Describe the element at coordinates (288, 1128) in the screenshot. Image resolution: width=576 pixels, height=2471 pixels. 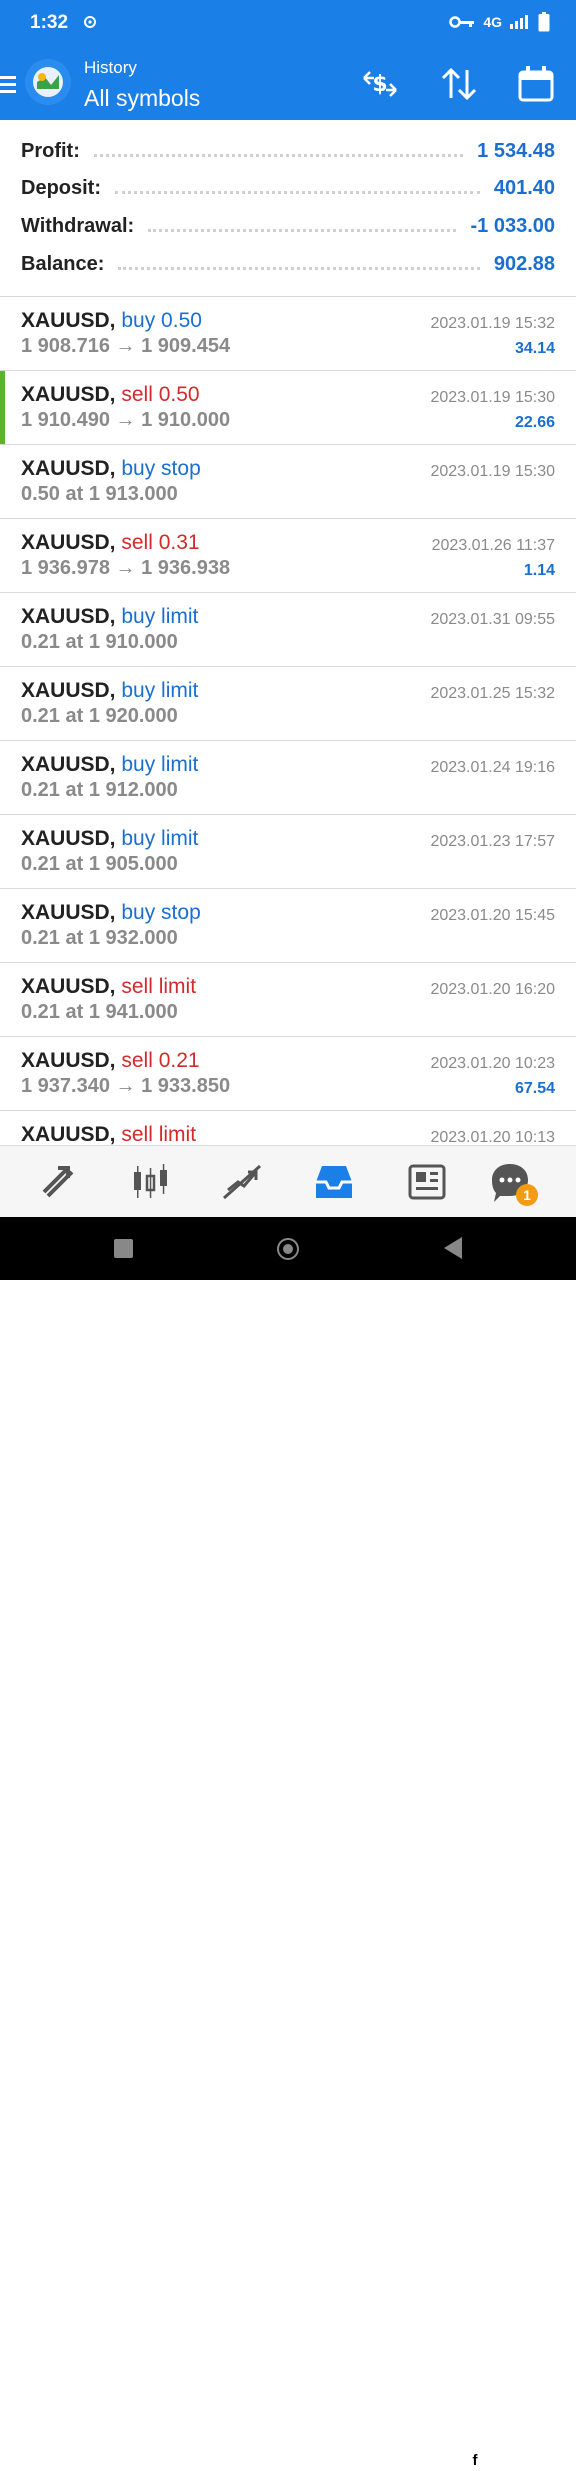
I see `deal-row: XAUUSD, sell limit 2023.01.20 10:13` at that location.